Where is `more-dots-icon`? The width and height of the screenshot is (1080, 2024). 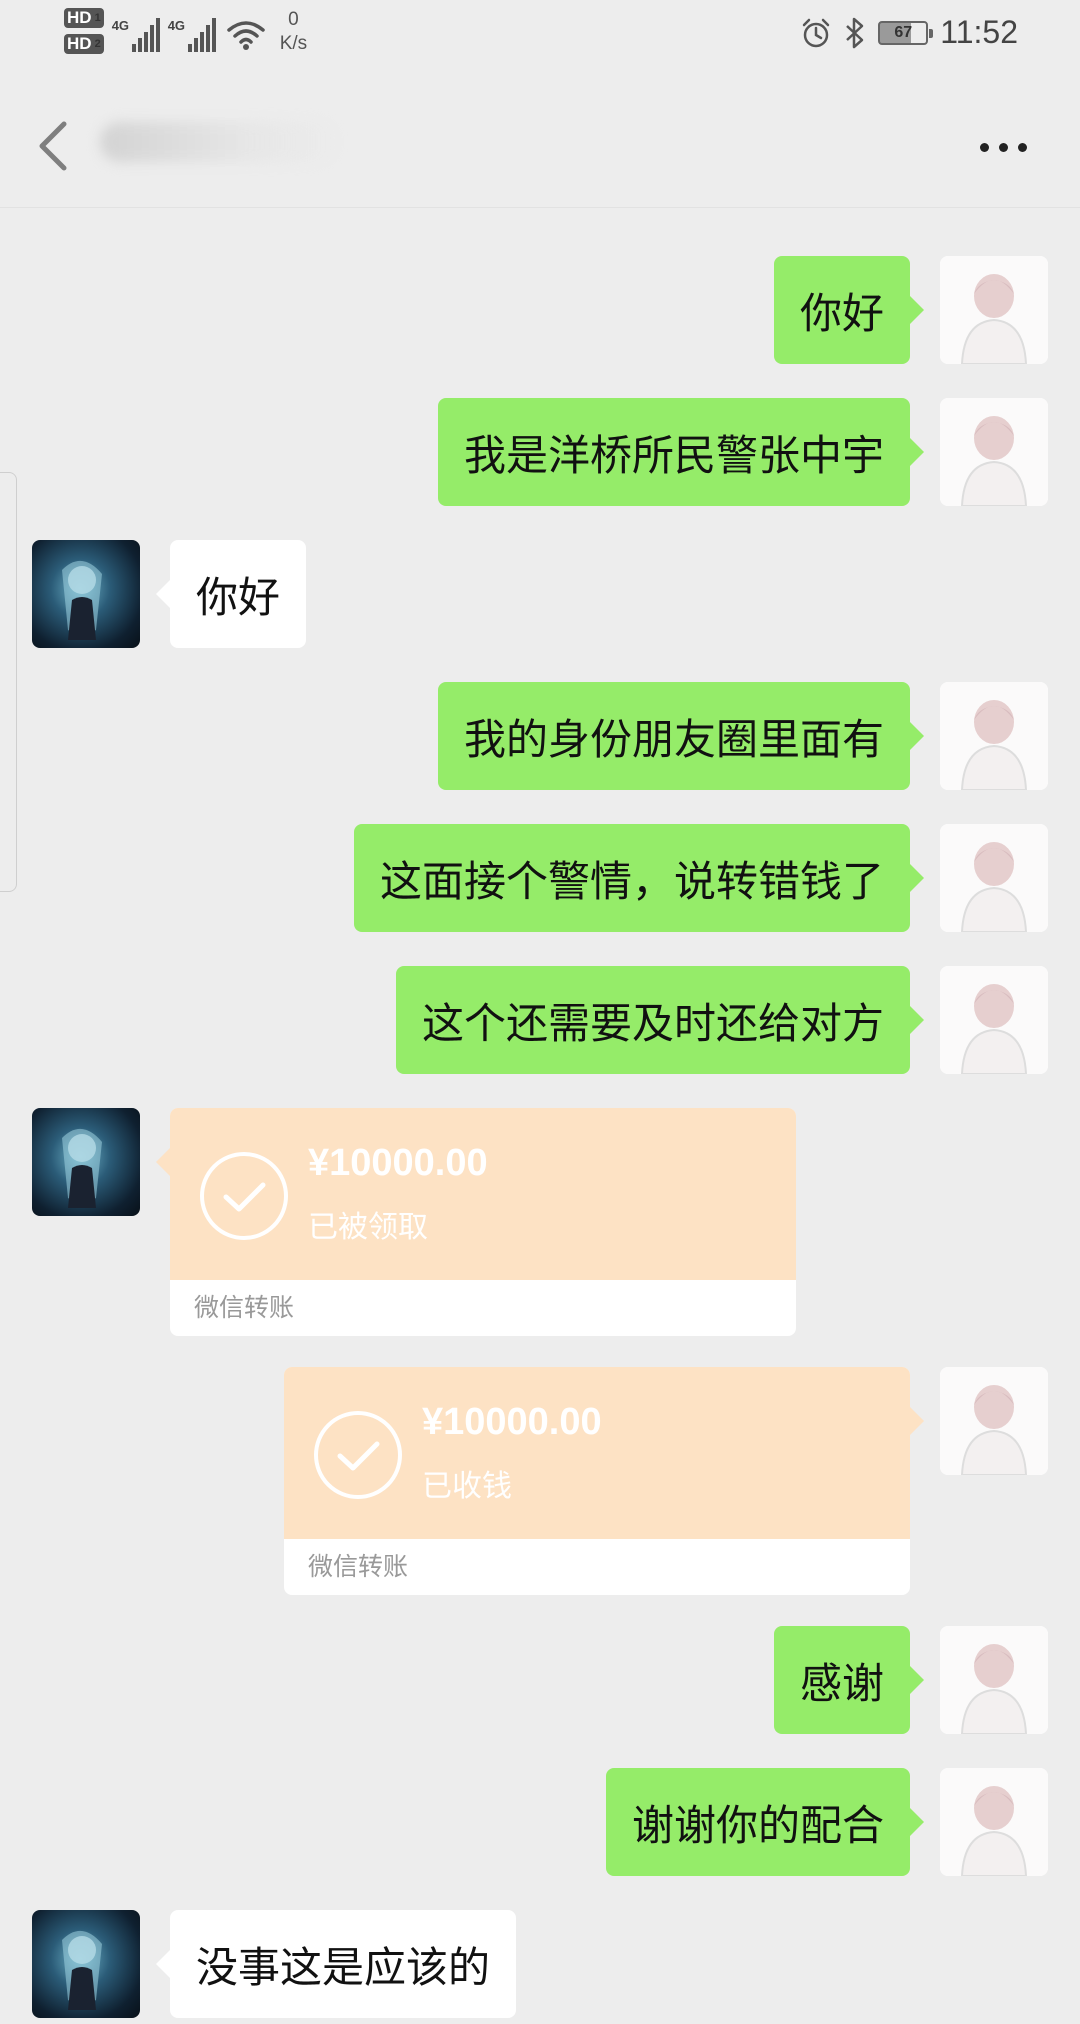
more-dots-icon is located at coordinates (1010, 147).